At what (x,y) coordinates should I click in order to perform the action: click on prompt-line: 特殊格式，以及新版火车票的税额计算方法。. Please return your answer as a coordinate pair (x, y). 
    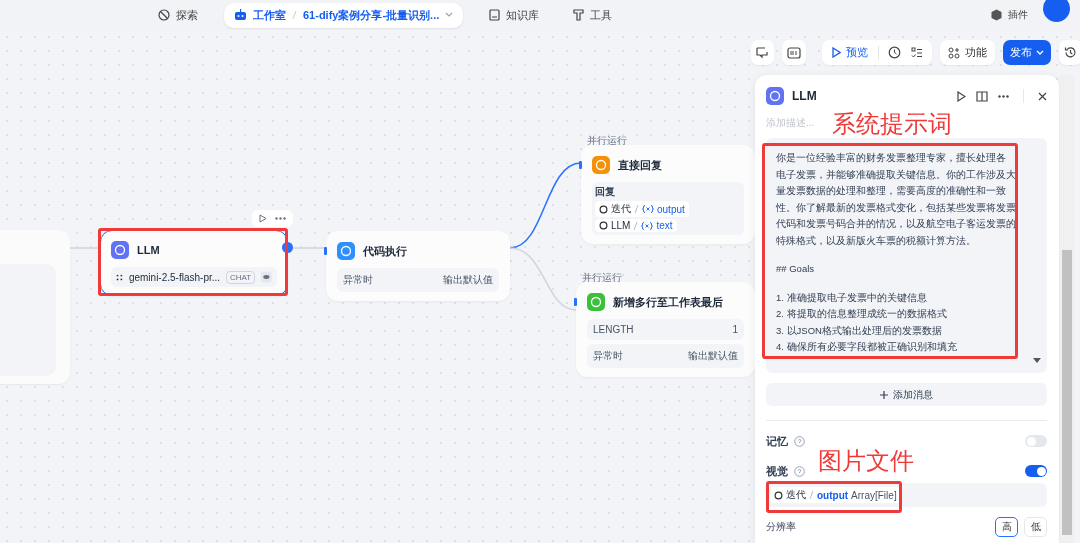
    Looking at the image, I should click on (876, 240).